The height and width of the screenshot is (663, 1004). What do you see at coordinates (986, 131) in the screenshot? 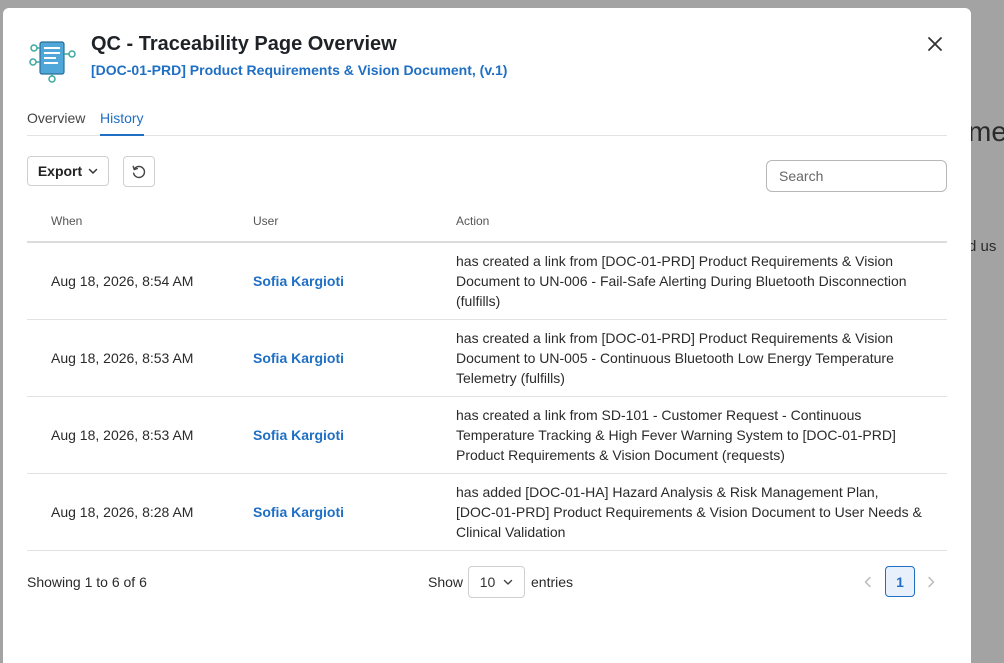
I see `background-text: me` at bounding box center [986, 131].